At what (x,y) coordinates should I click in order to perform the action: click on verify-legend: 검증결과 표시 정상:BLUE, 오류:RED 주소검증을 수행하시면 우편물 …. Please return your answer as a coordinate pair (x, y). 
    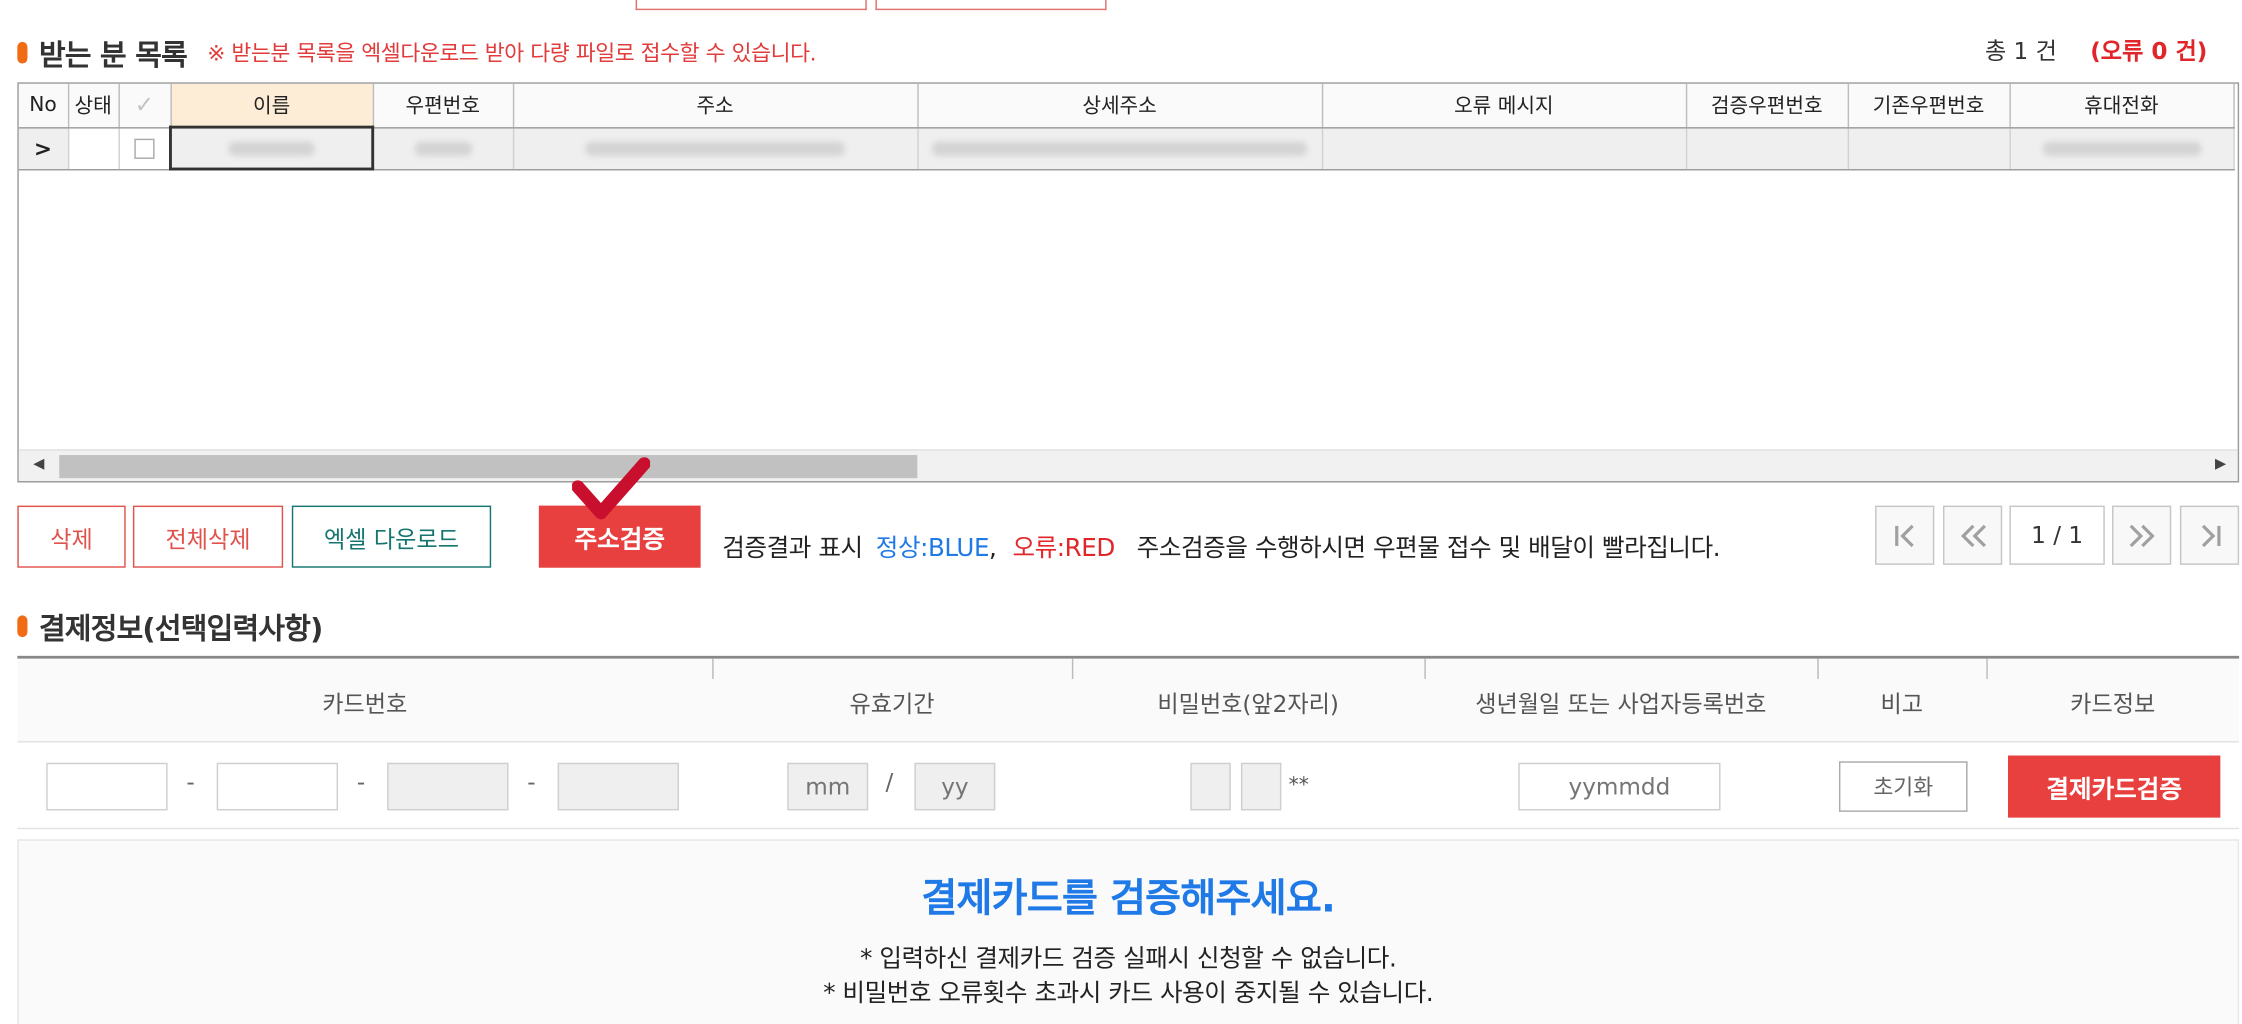
    Looking at the image, I should click on (1221, 545).